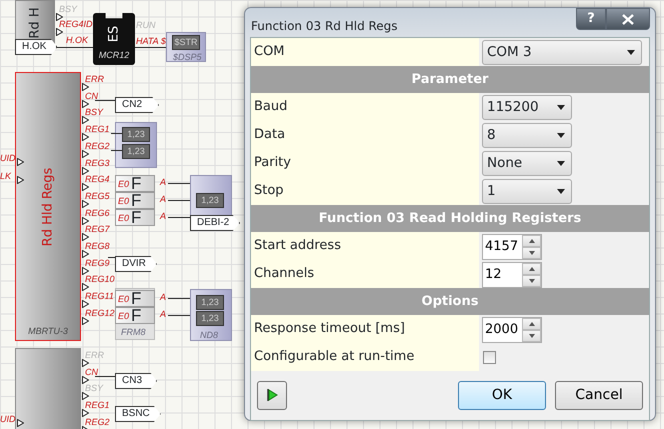 The image size is (664, 429). I want to click on input-label: LK, so click(6, 176).